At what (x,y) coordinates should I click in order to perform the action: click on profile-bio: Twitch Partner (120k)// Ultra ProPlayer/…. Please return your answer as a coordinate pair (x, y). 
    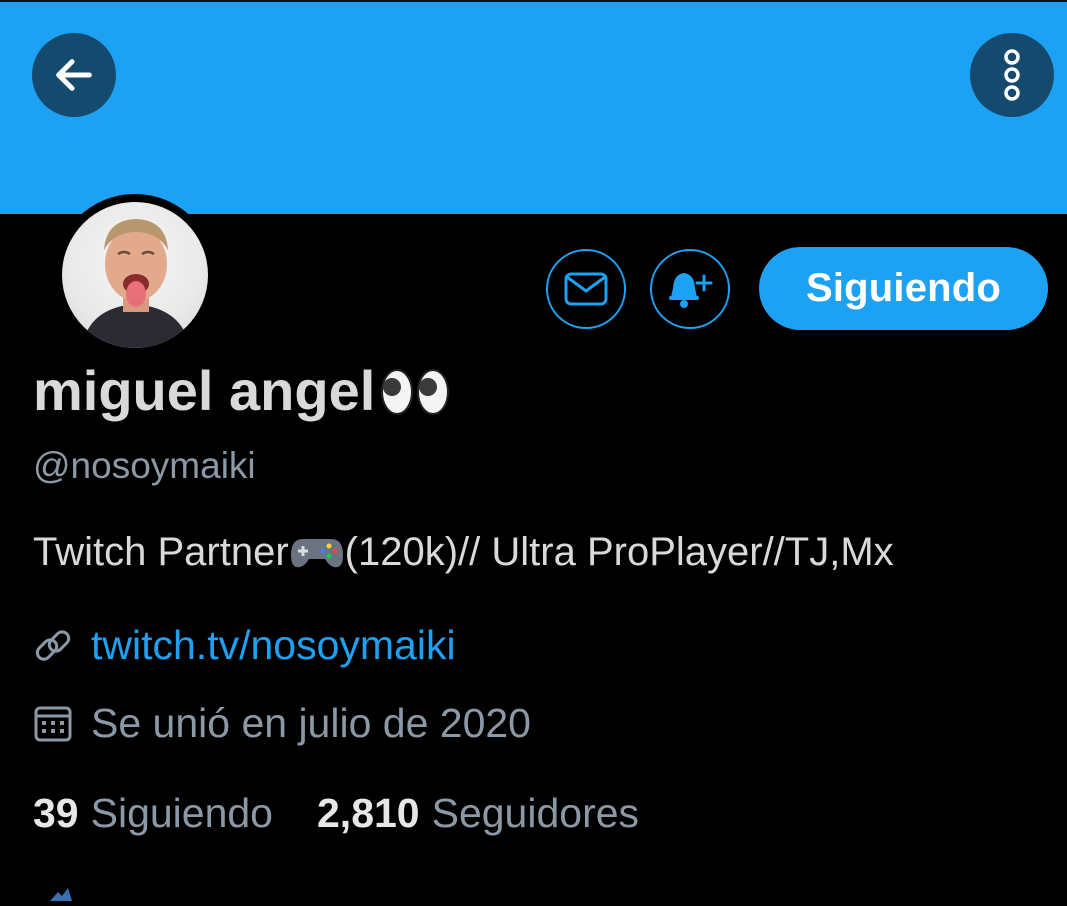
    Looking at the image, I should click on (463, 552).